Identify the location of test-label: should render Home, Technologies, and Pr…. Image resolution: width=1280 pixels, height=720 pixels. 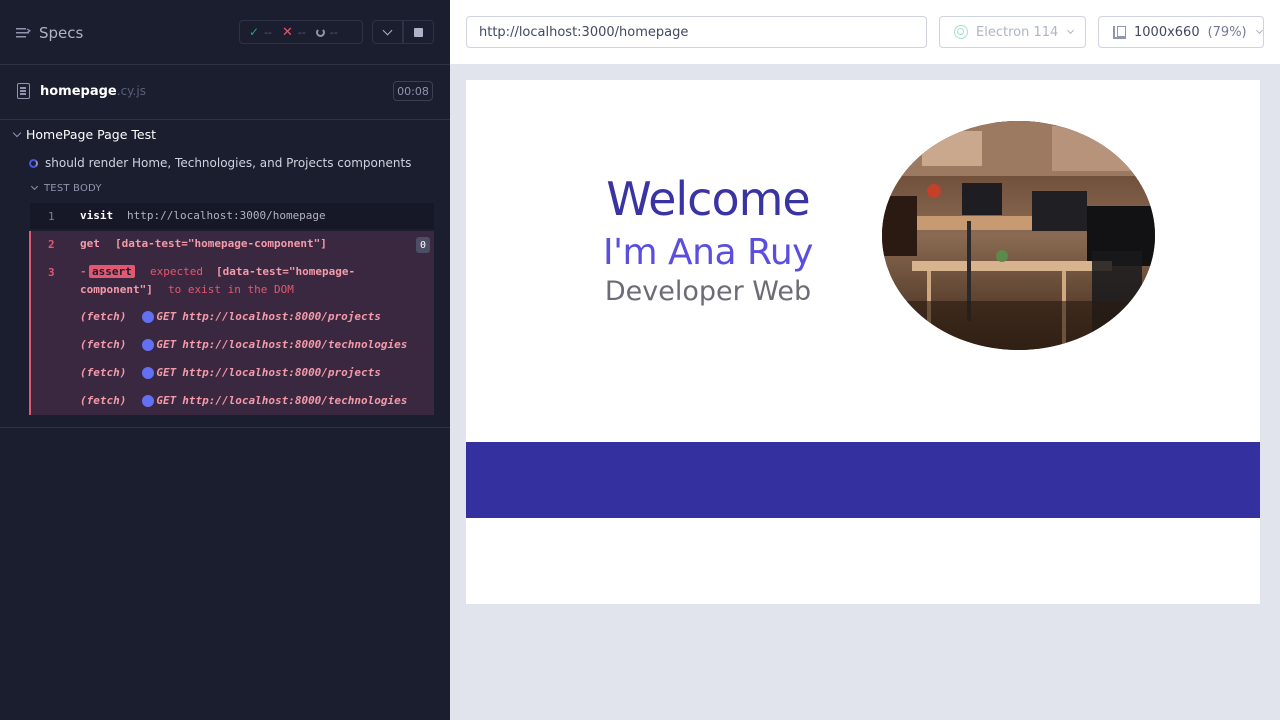
(228, 163).